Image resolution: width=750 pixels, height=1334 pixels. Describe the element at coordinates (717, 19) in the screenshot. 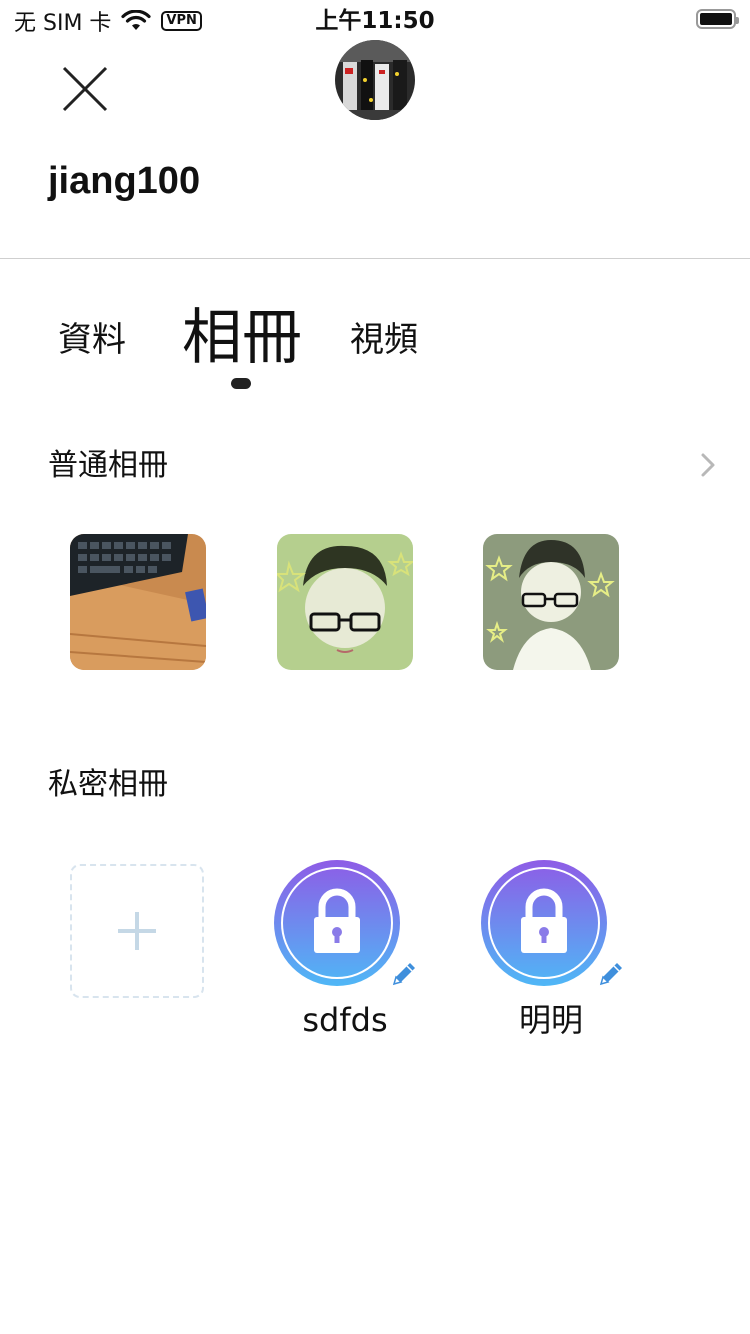

I see `battery-icon` at that location.